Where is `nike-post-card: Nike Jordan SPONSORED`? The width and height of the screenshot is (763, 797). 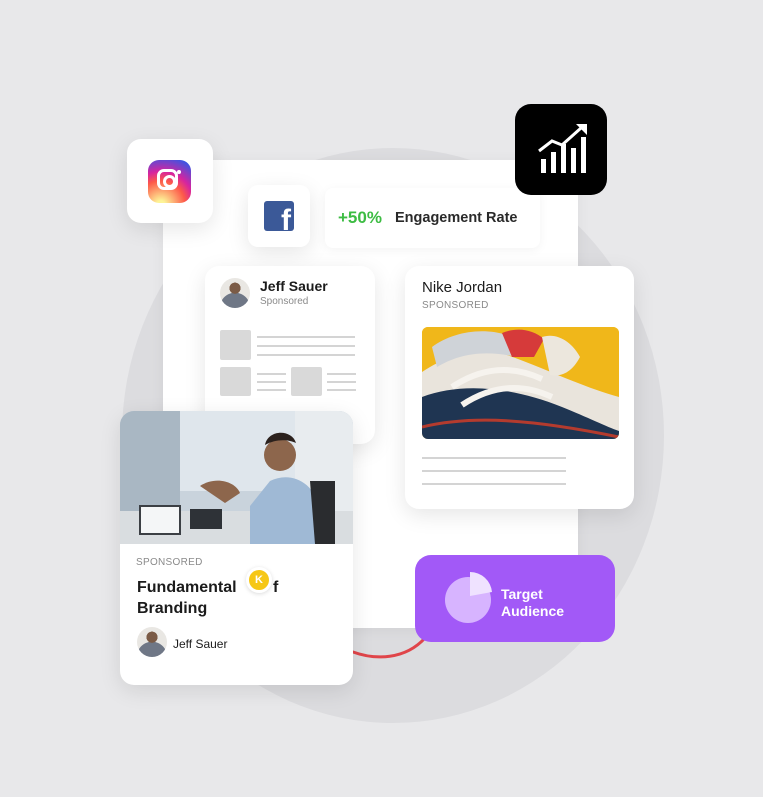 nike-post-card: Nike Jordan SPONSORED is located at coordinates (519, 387).